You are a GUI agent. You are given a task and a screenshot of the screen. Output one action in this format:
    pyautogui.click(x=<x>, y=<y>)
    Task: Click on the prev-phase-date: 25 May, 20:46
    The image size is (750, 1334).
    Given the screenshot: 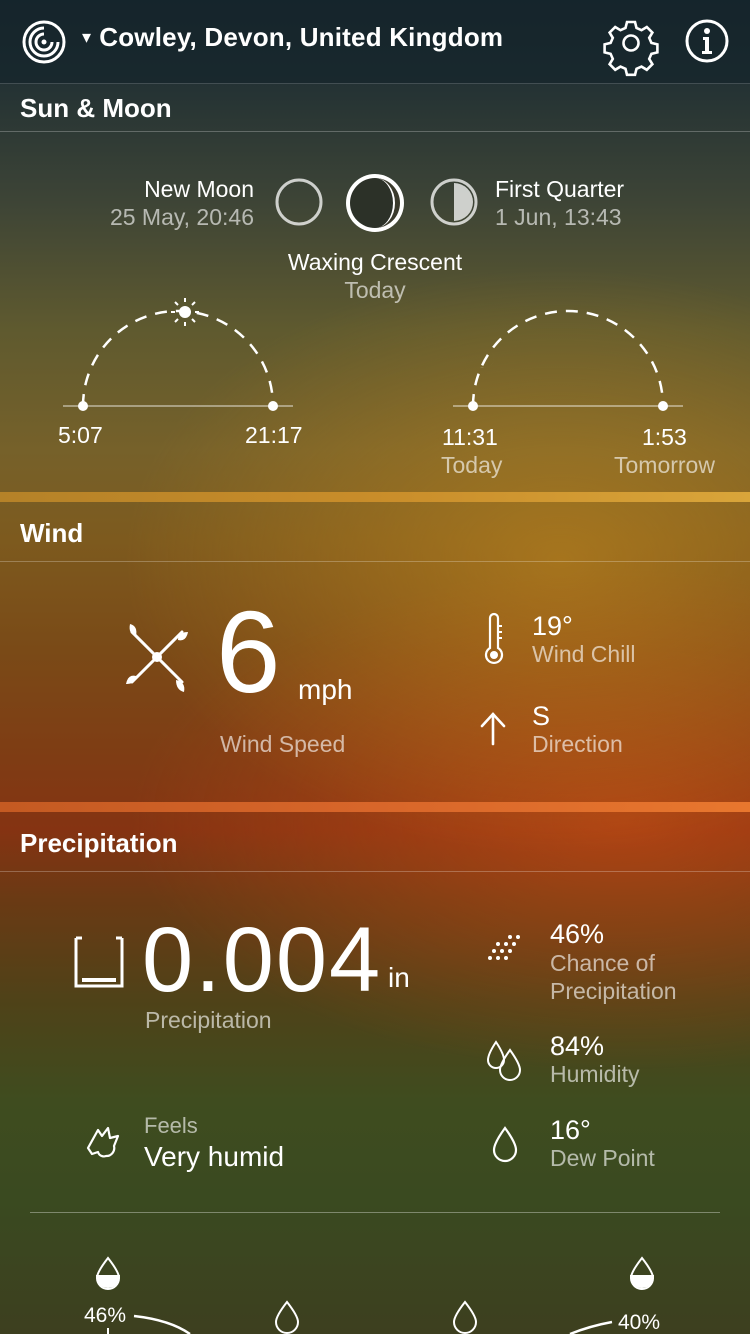 What is the action you would take?
    pyautogui.click(x=181, y=217)
    